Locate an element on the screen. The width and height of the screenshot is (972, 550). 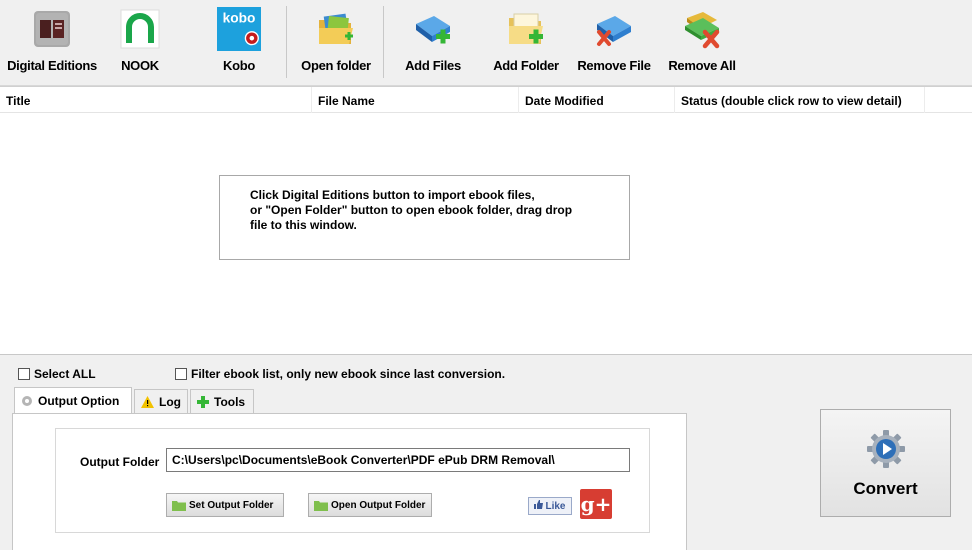
kobo-button: kobo Kobo is located at coordinates (239, 42).